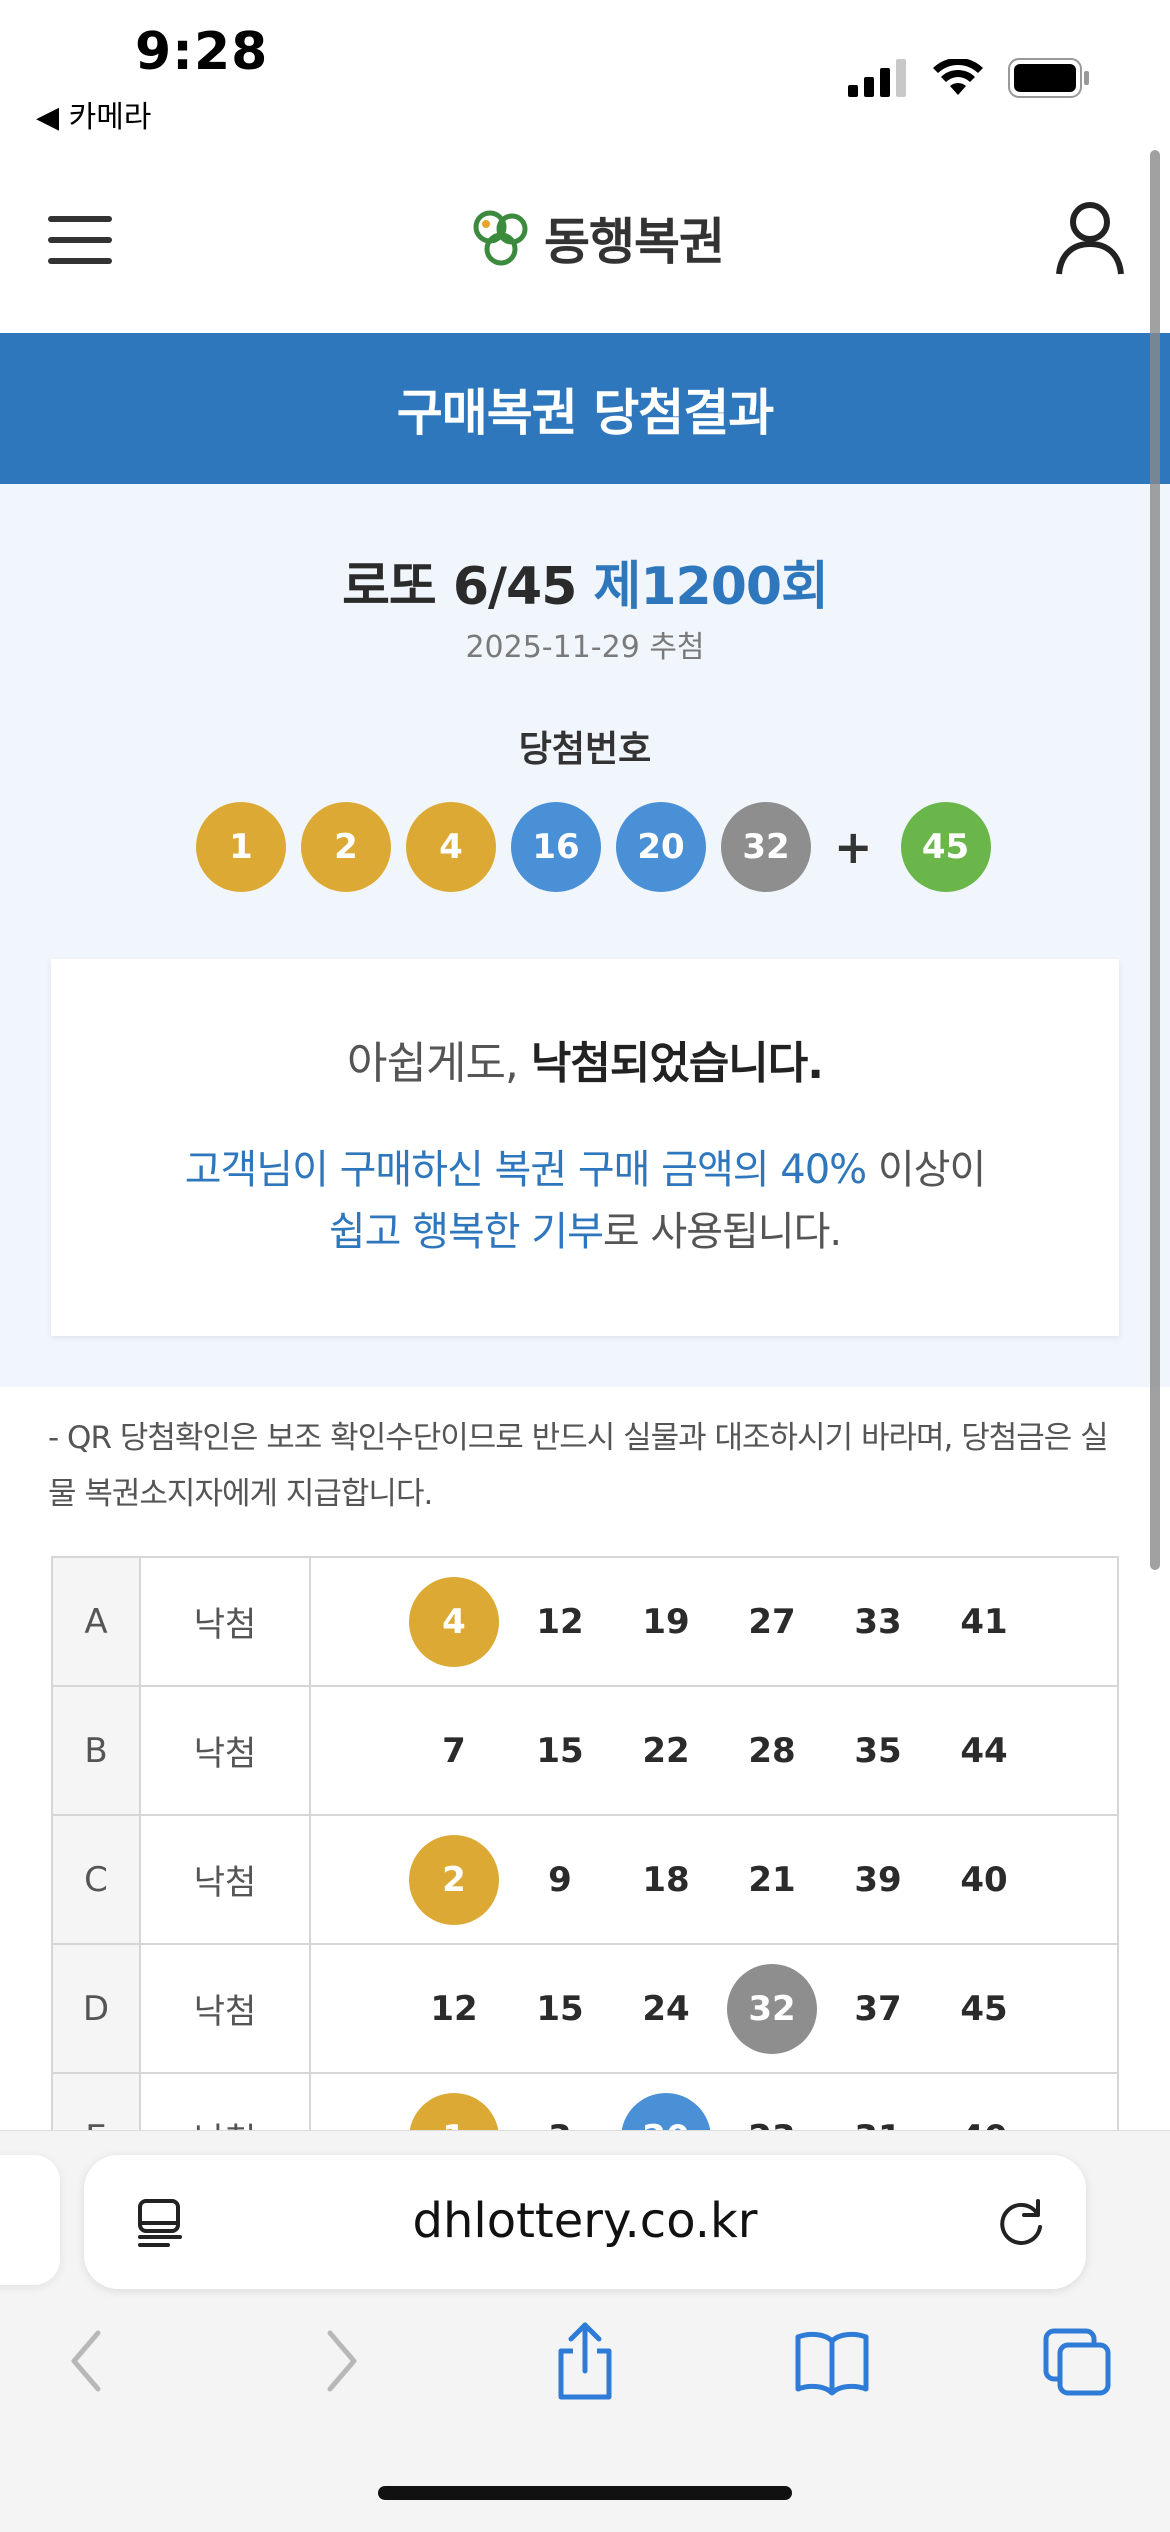 This screenshot has height=2532, width=1170. Describe the element at coordinates (1078, 2361) in the screenshot. I see `tabs-icon` at that location.